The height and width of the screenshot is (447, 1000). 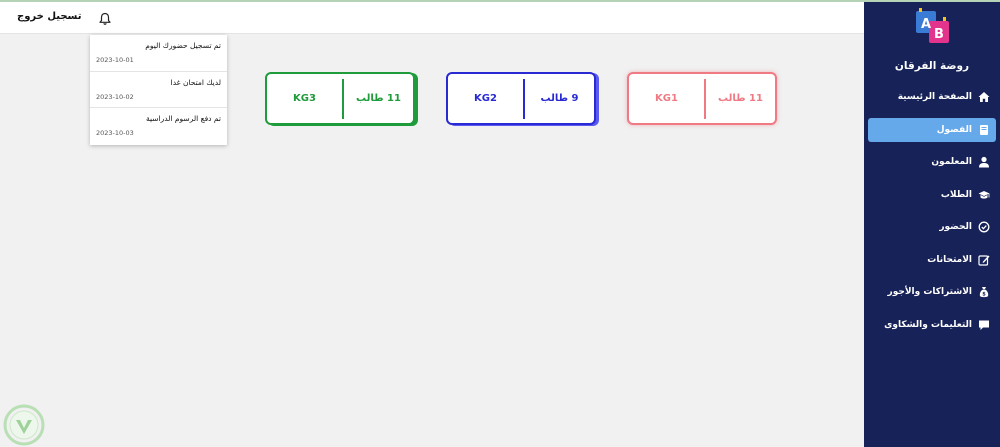 What do you see at coordinates (951, 162) in the screenshot?
I see `sidebar-item-label: المعلمون` at bounding box center [951, 162].